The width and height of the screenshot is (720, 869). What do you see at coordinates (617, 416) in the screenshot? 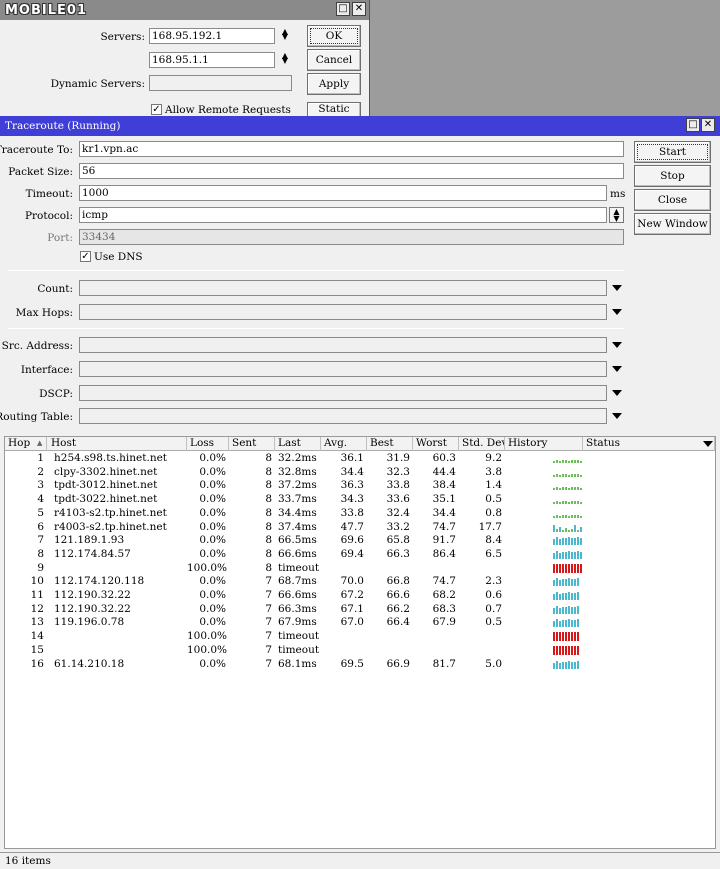
I see `routing-table-dropdown-icon` at bounding box center [617, 416].